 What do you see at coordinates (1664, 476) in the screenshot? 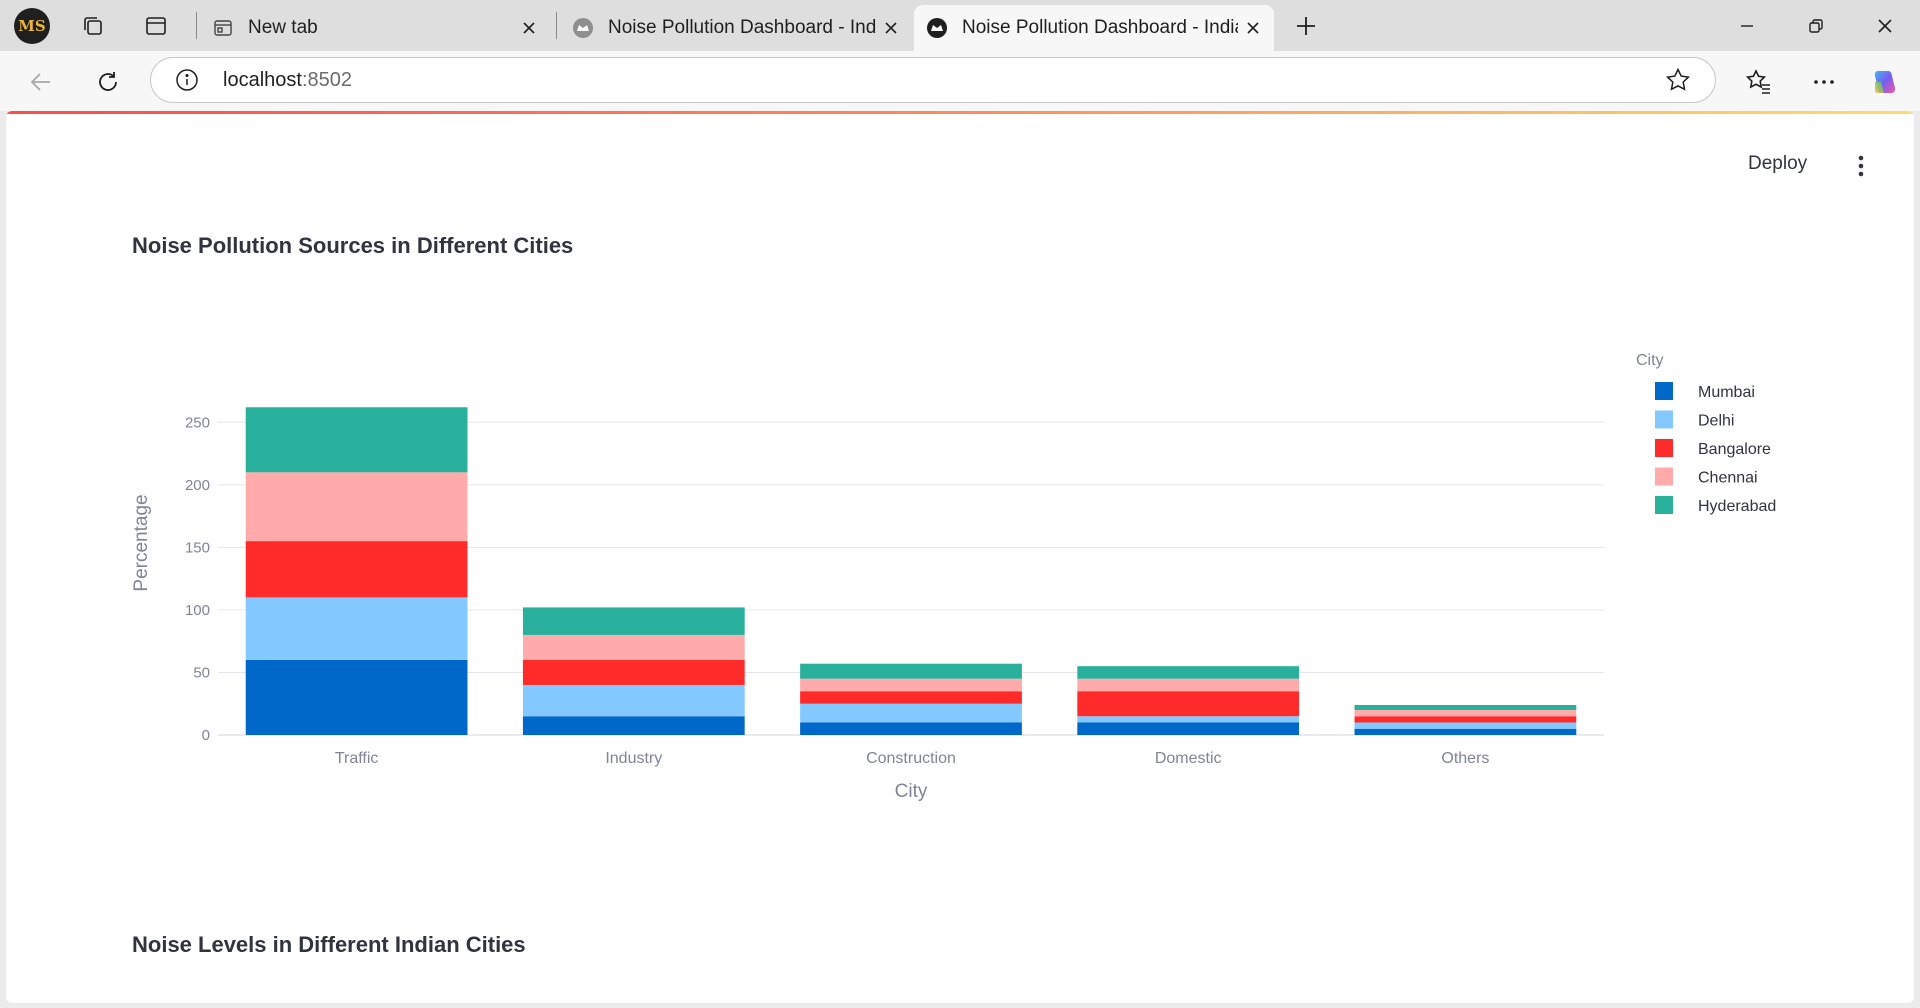
I see `legend-swatch-chennai` at bounding box center [1664, 476].